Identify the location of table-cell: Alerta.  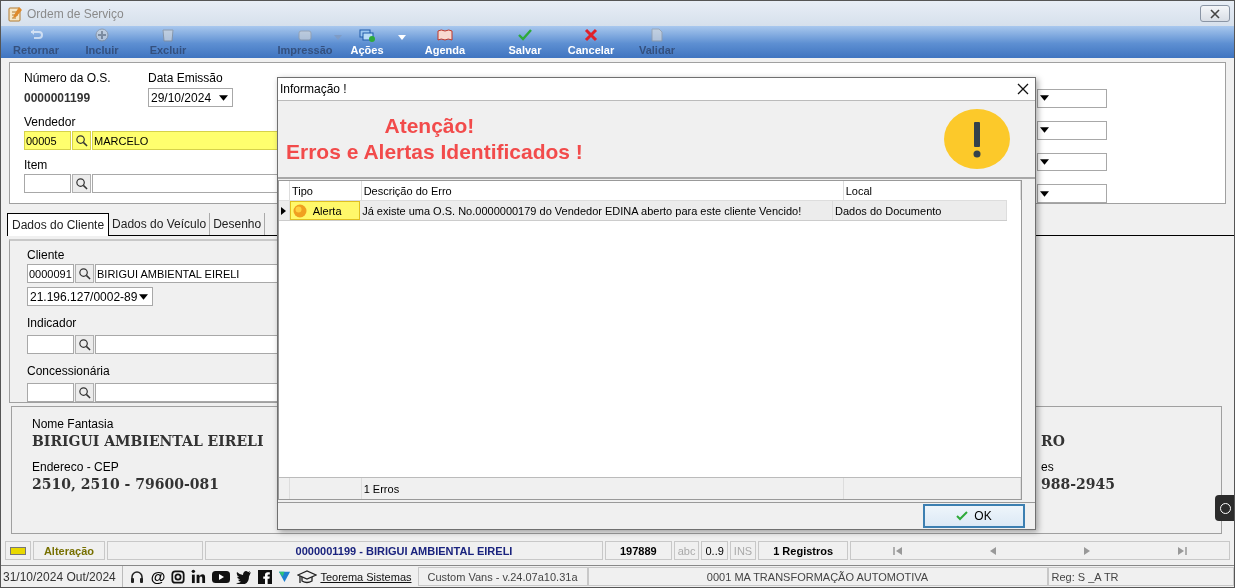
(325, 210).